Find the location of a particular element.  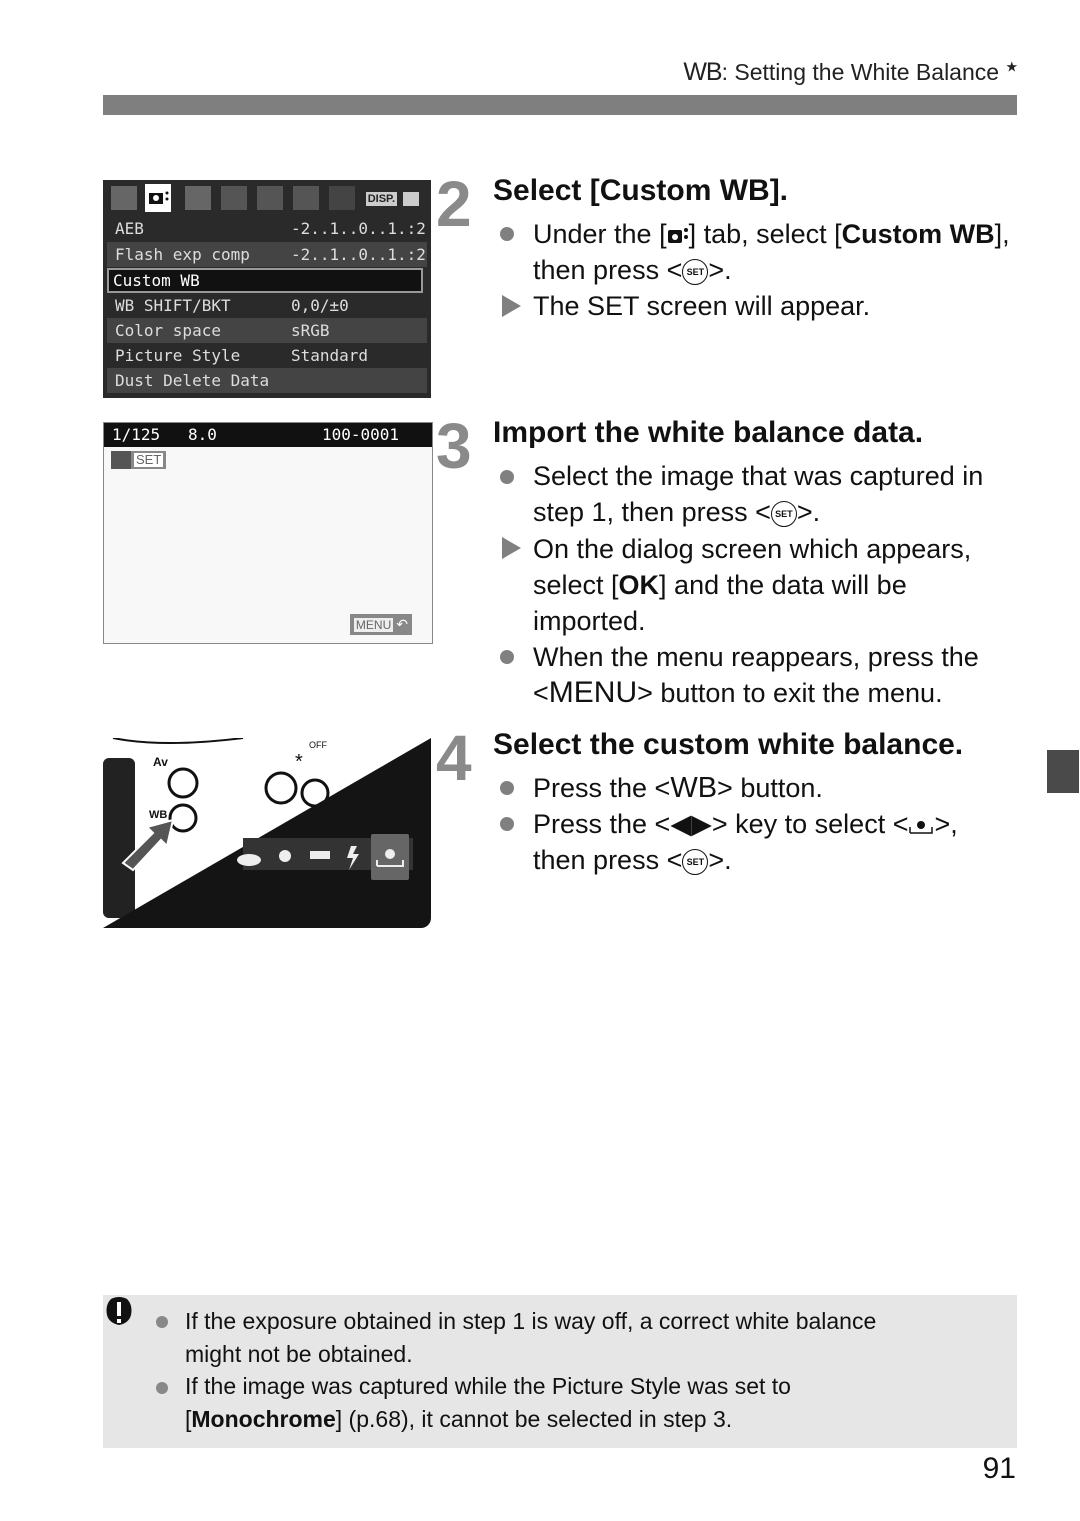

tab-my-menu-icon is located at coordinates (342, 198).